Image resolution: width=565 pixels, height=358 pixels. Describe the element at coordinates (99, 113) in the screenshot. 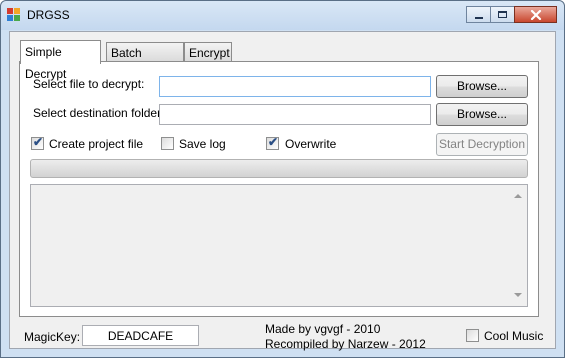

I see `destination-folder-label: Select destination folder:` at that location.